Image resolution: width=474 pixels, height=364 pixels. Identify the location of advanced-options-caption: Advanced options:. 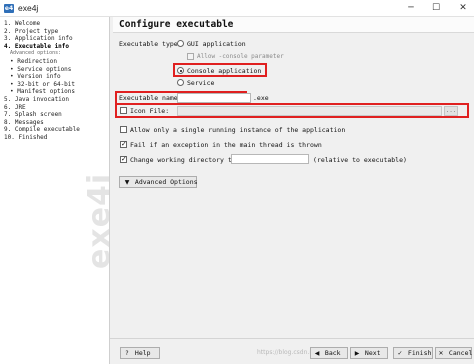
(36, 53).